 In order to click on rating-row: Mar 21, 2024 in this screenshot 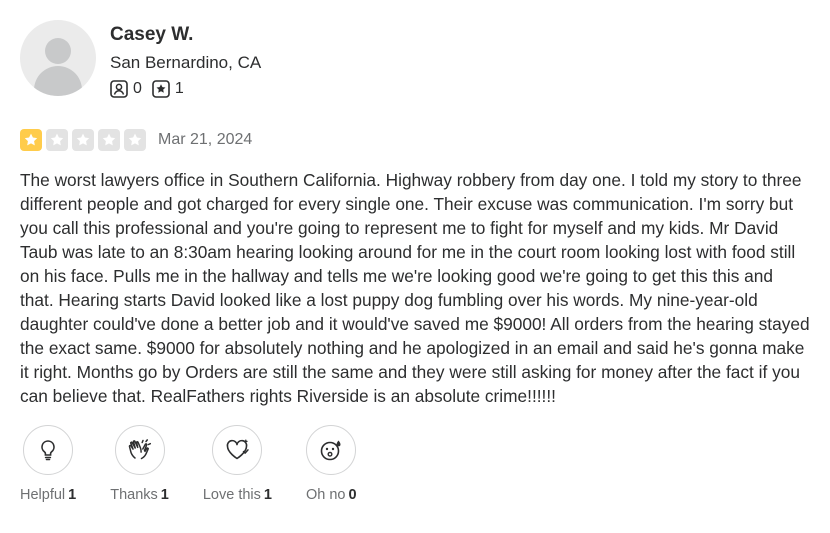, I will do `click(136, 140)`.